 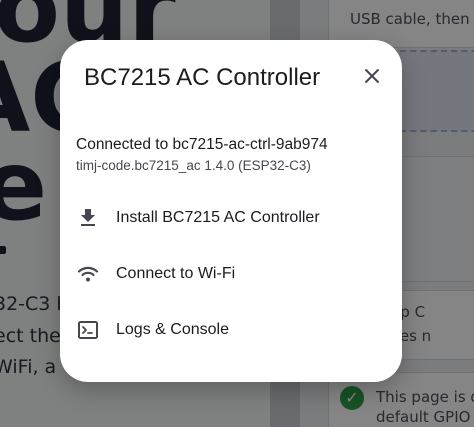 I want to click on hero-bullet, so click(x=3, y=250).